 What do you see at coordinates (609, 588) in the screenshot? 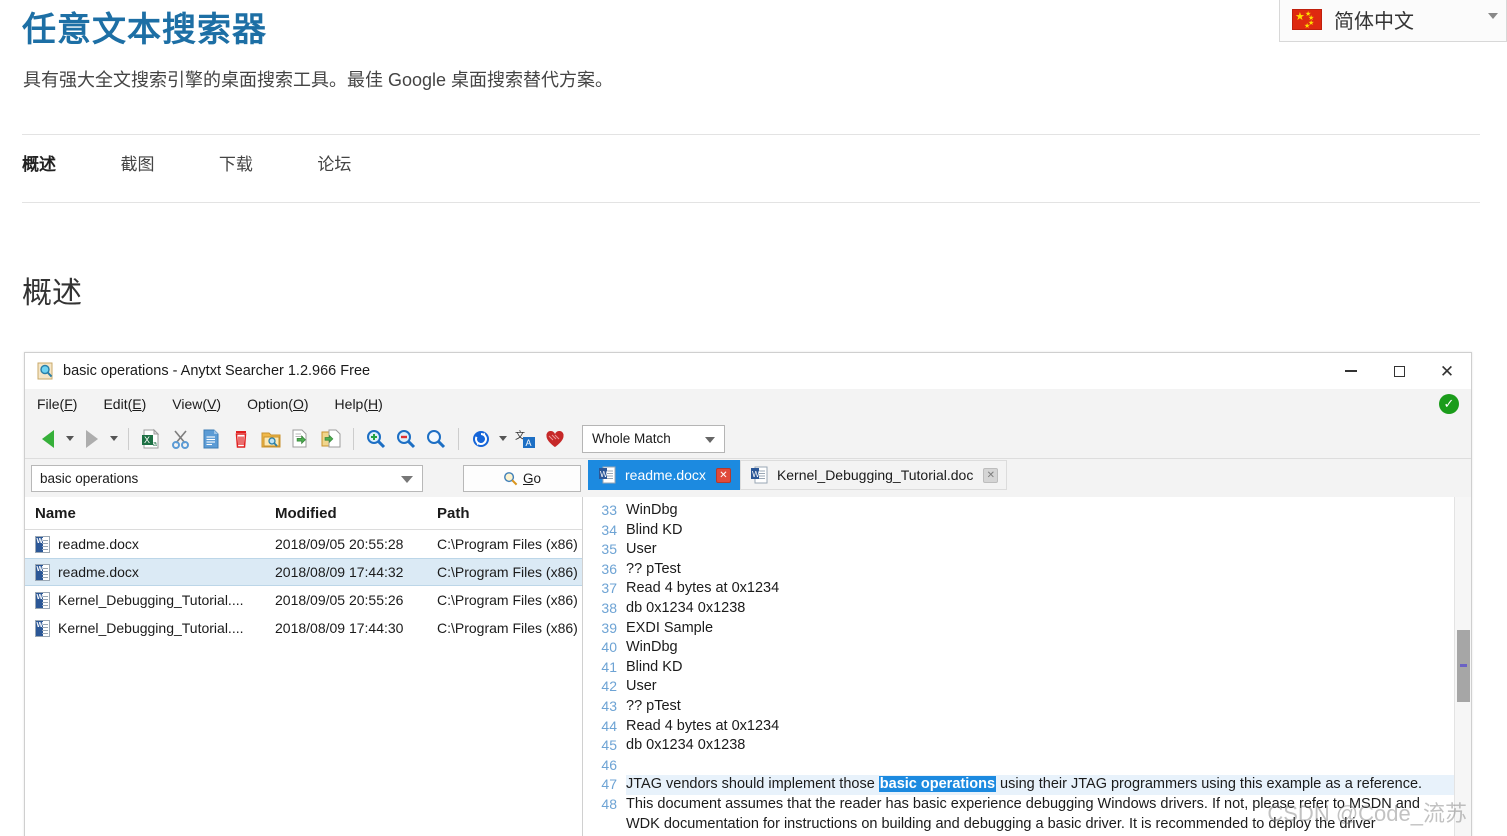
I see `line-number: 37` at bounding box center [609, 588].